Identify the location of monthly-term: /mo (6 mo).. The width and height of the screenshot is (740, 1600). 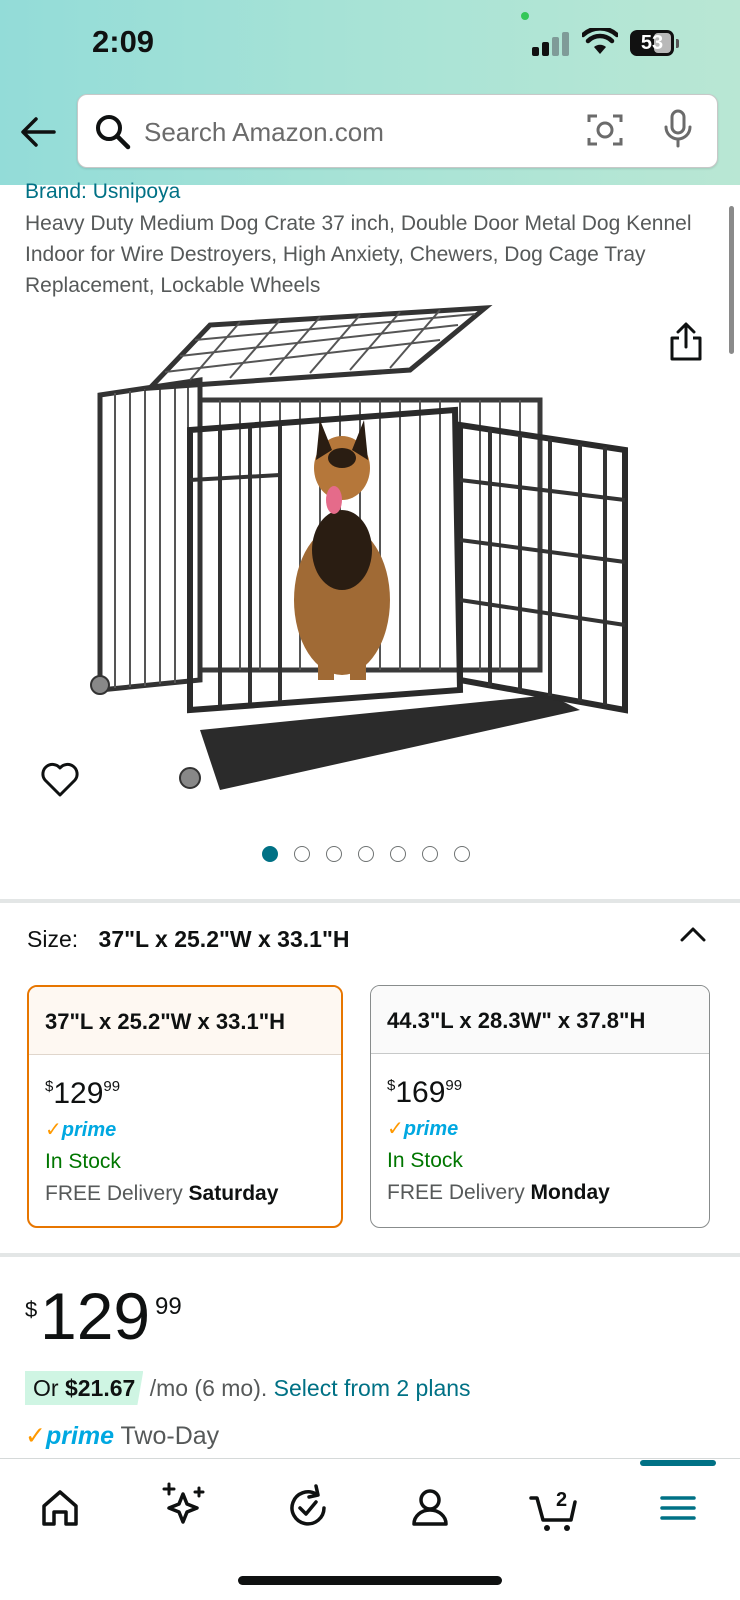
(208, 1388).